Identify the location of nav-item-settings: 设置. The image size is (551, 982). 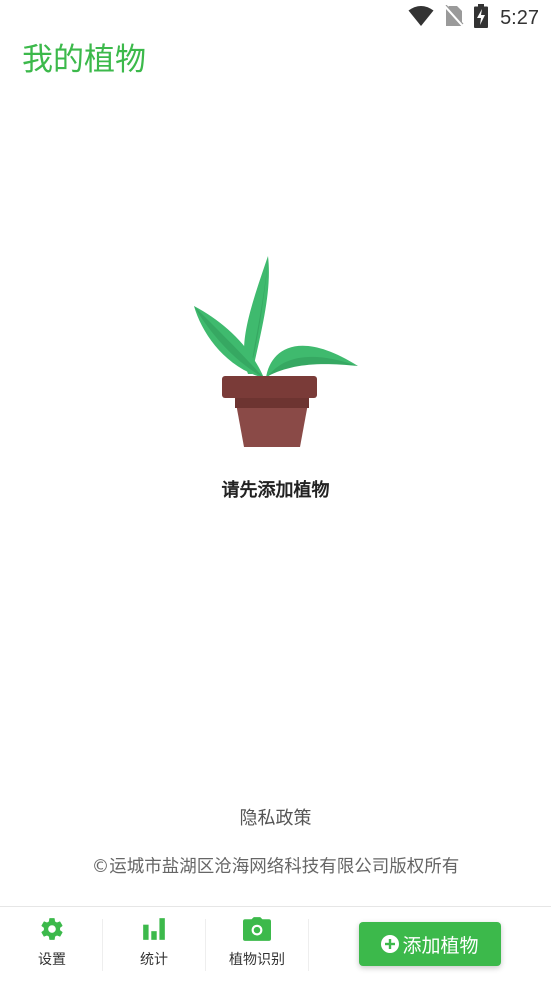
(52, 945).